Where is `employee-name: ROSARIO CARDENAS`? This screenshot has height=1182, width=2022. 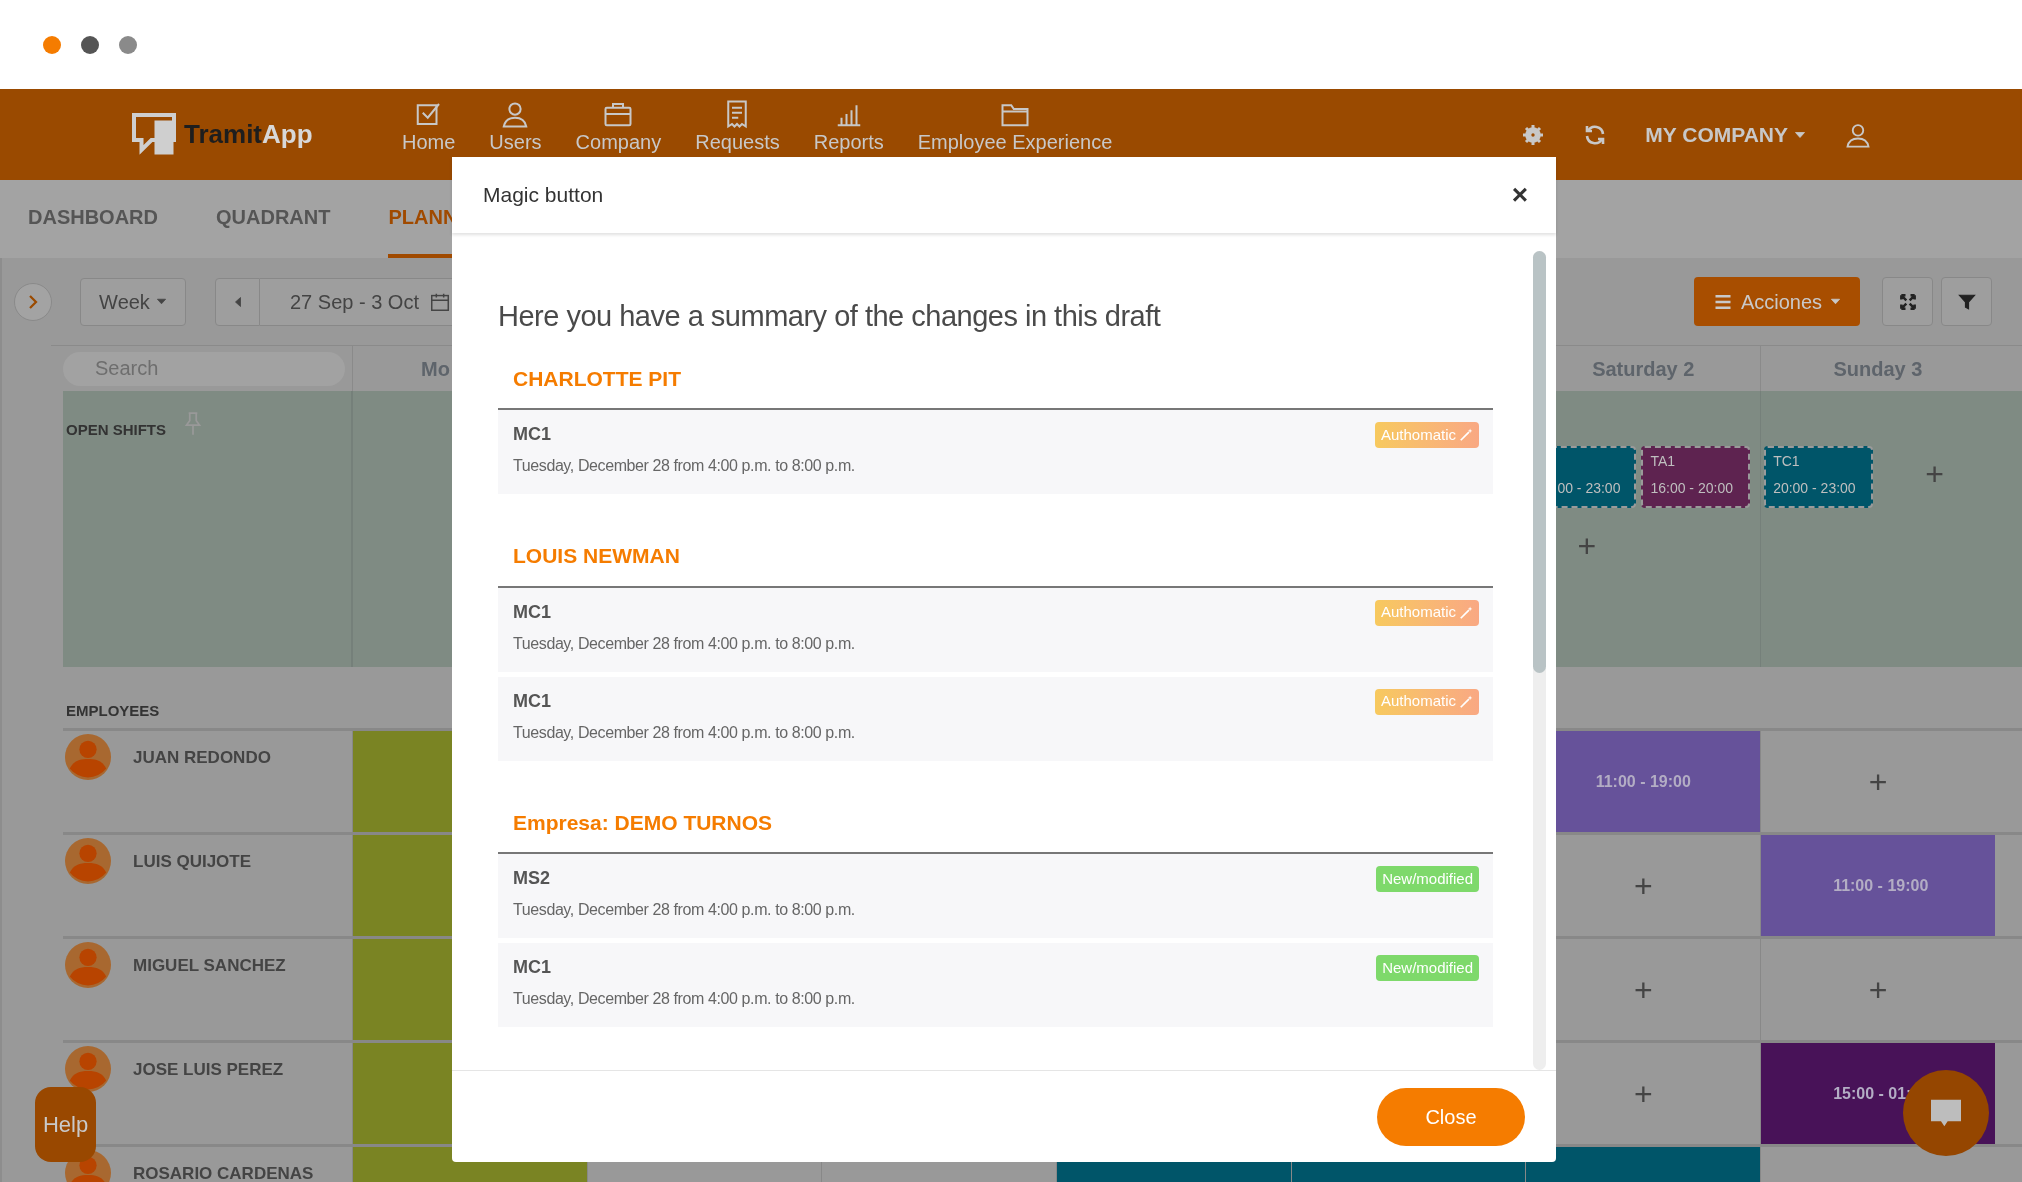 employee-name: ROSARIO CARDENAS is located at coordinates (223, 1172).